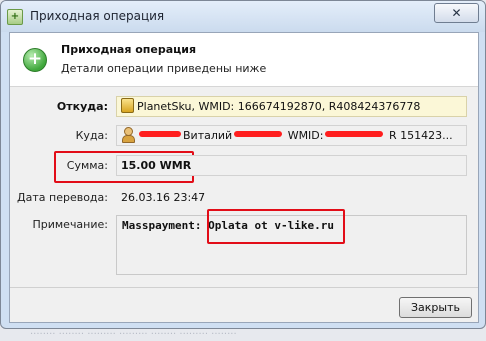  I want to click on window-title: Приходная операция, so click(97, 16).